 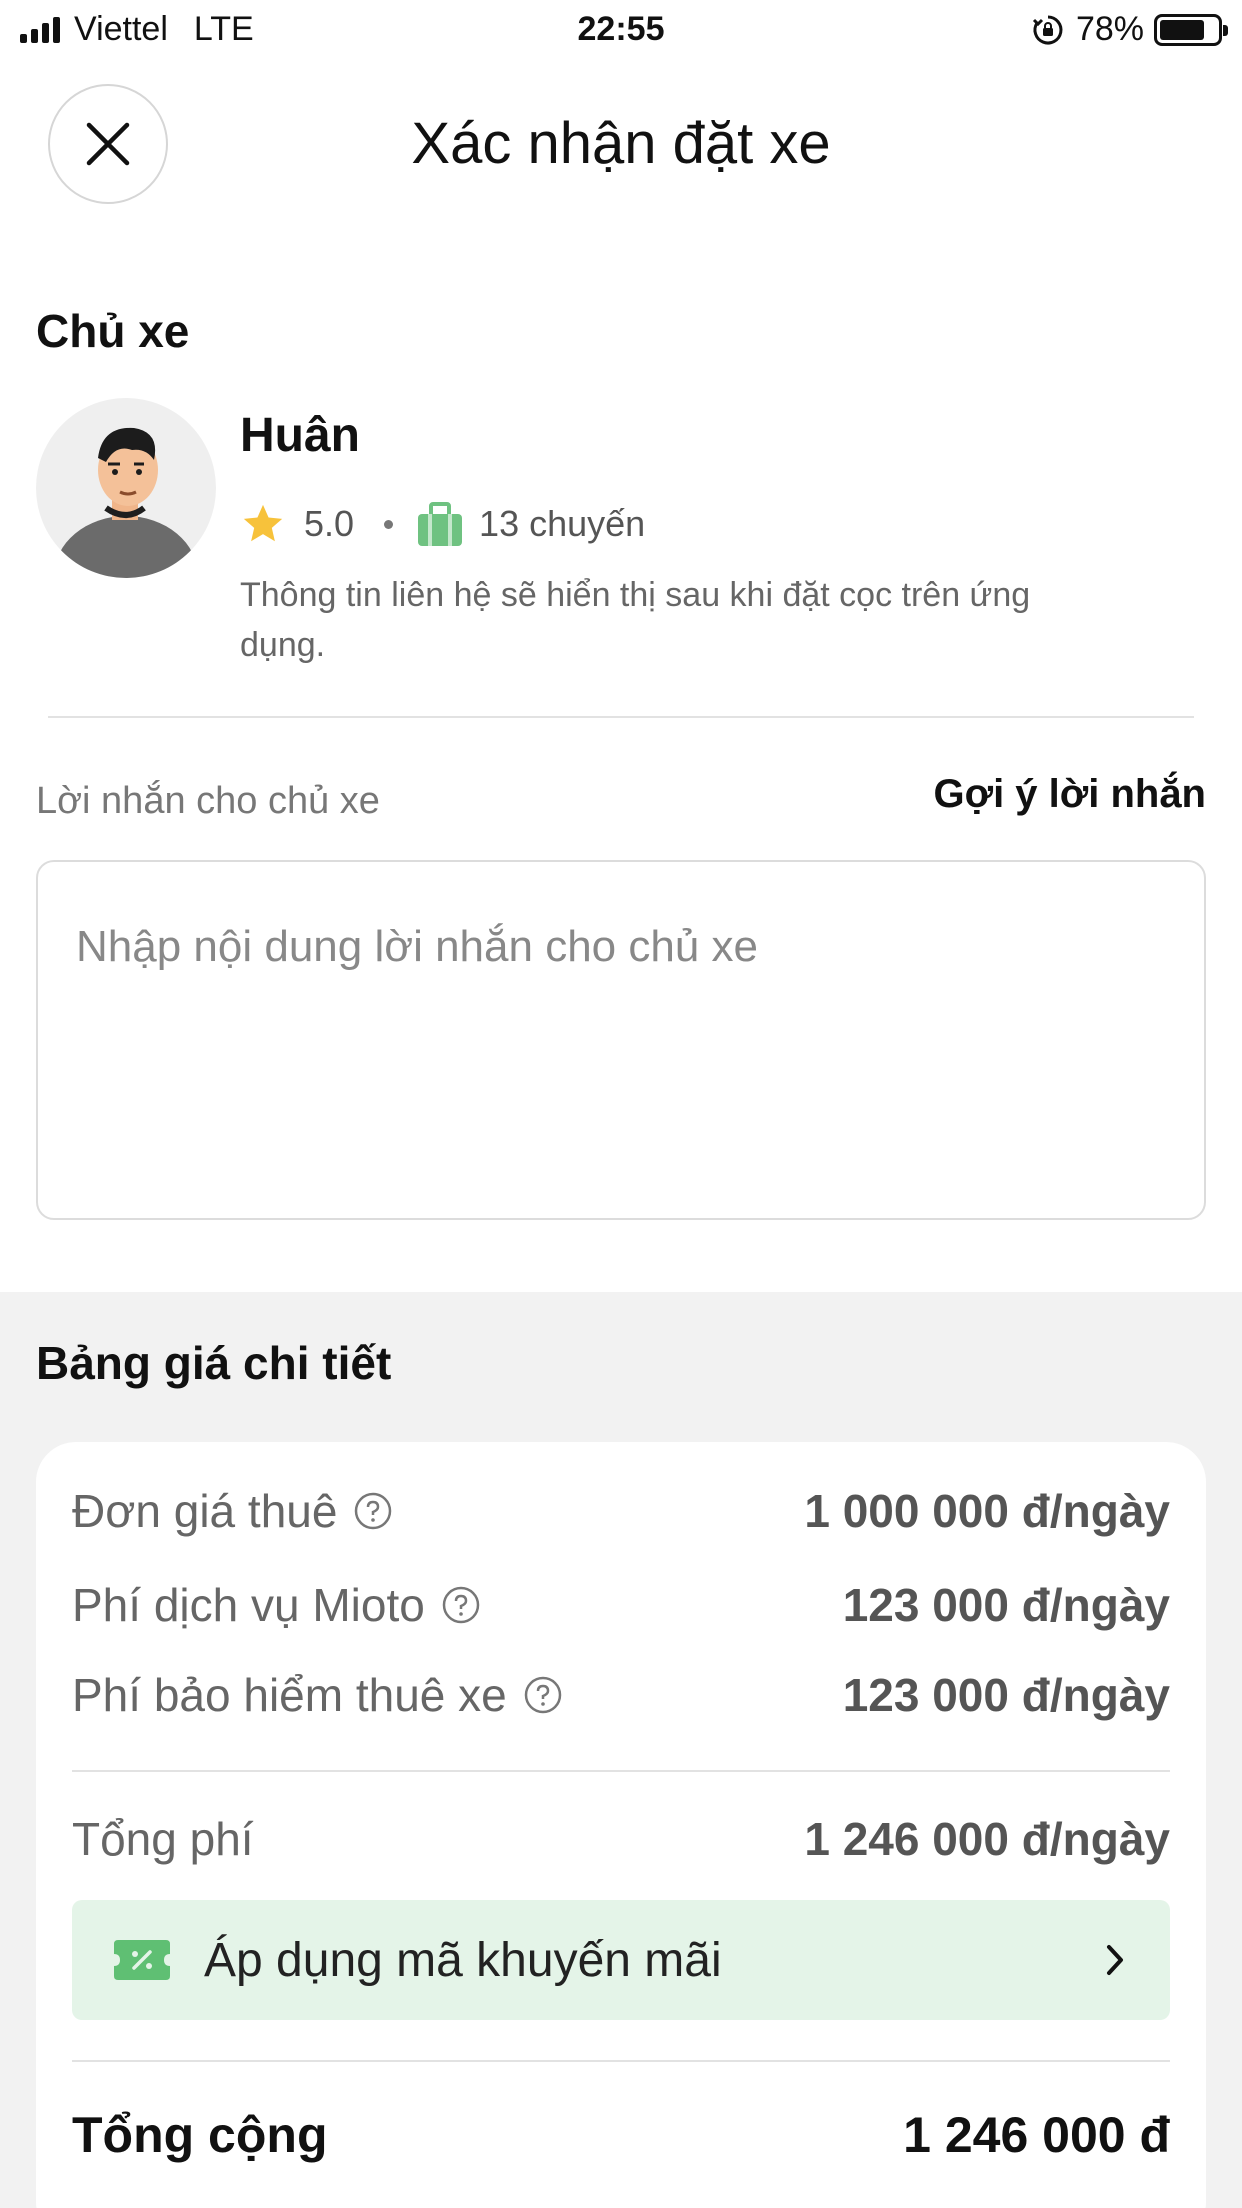 What do you see at coordinates (163, 1839) in the screenshot?
I see `total-fee-label: Tổng phí` at bounding box center [163, 1839].